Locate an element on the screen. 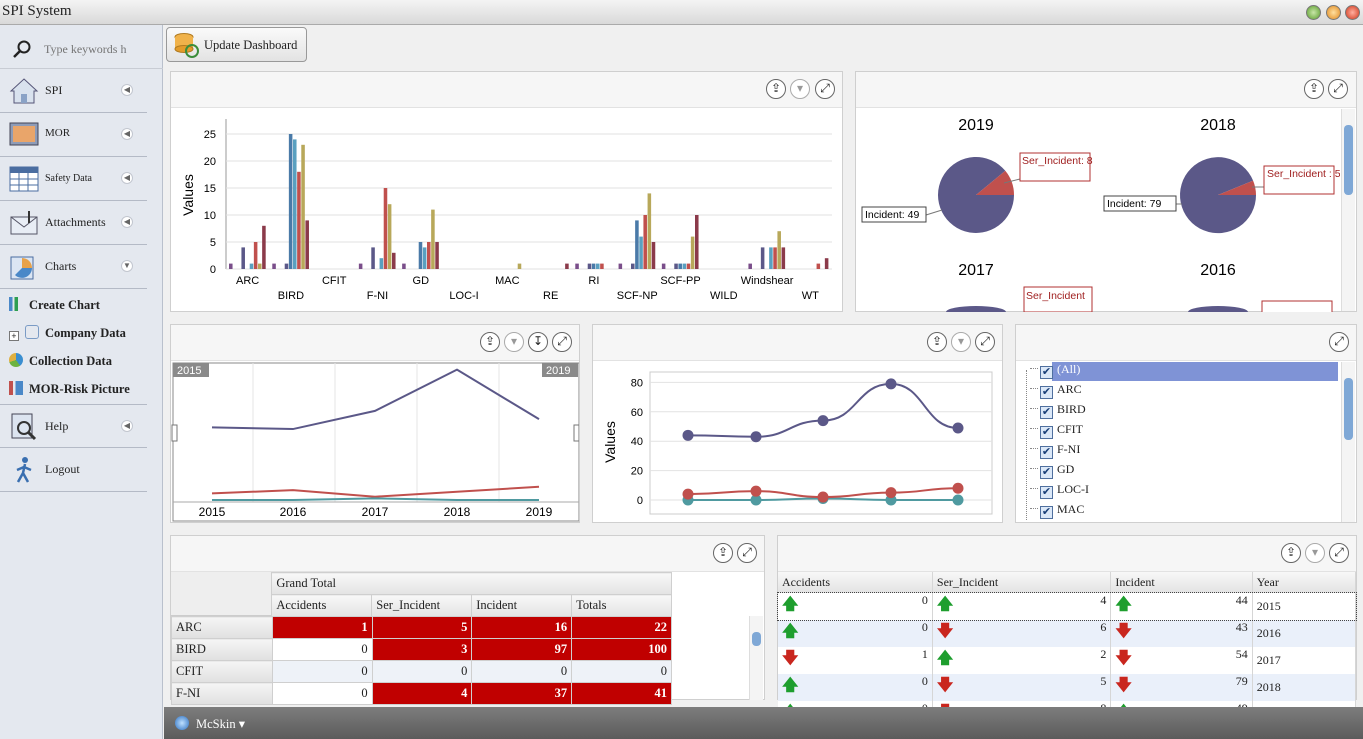 The height and width of the screenshot is (739, 1363). grid-cell: 🡇 54 is located at coordinates (1181, 660).